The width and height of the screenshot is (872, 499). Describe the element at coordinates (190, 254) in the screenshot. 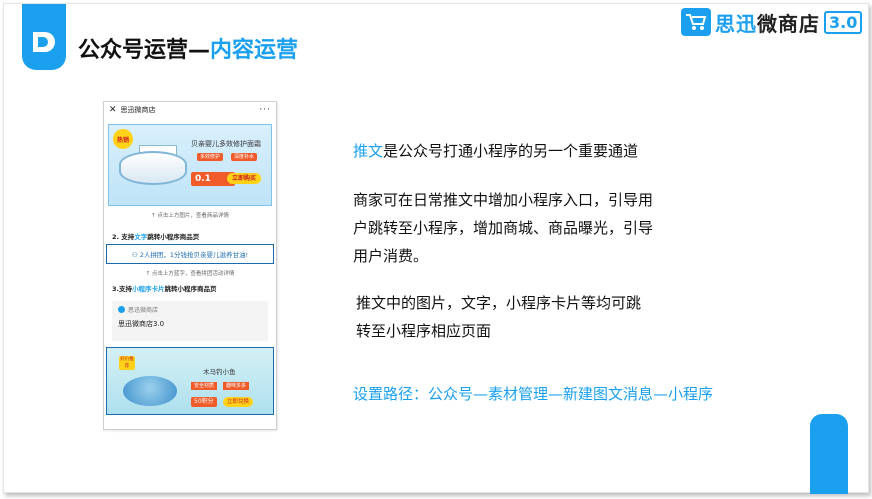

I see `text-link: ⚇ 2人拼团，1分钱抢贝亲婴儿滋养甘油!` at that location.